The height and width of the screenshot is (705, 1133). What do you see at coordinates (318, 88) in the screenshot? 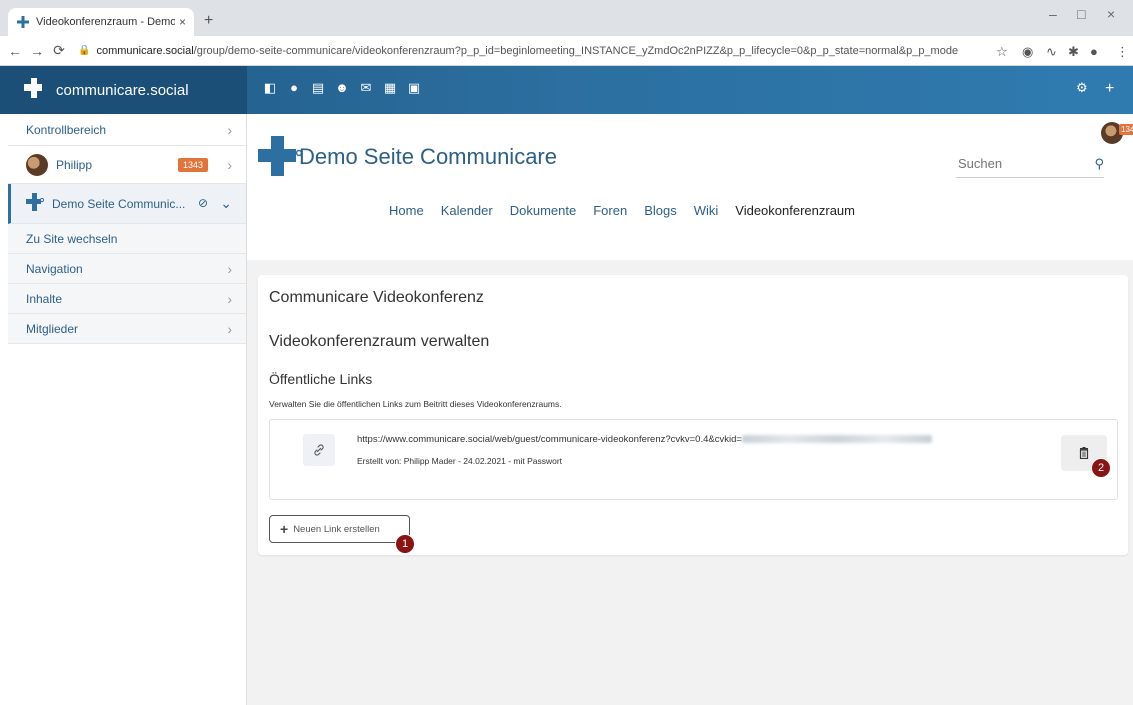
I see `notes-icon: ▤` at bounding box center [318, 88].